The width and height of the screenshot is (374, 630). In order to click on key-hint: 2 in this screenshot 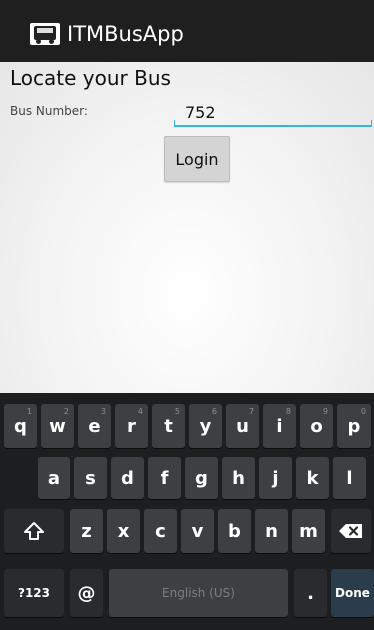, I will do `click(66, 411)`.